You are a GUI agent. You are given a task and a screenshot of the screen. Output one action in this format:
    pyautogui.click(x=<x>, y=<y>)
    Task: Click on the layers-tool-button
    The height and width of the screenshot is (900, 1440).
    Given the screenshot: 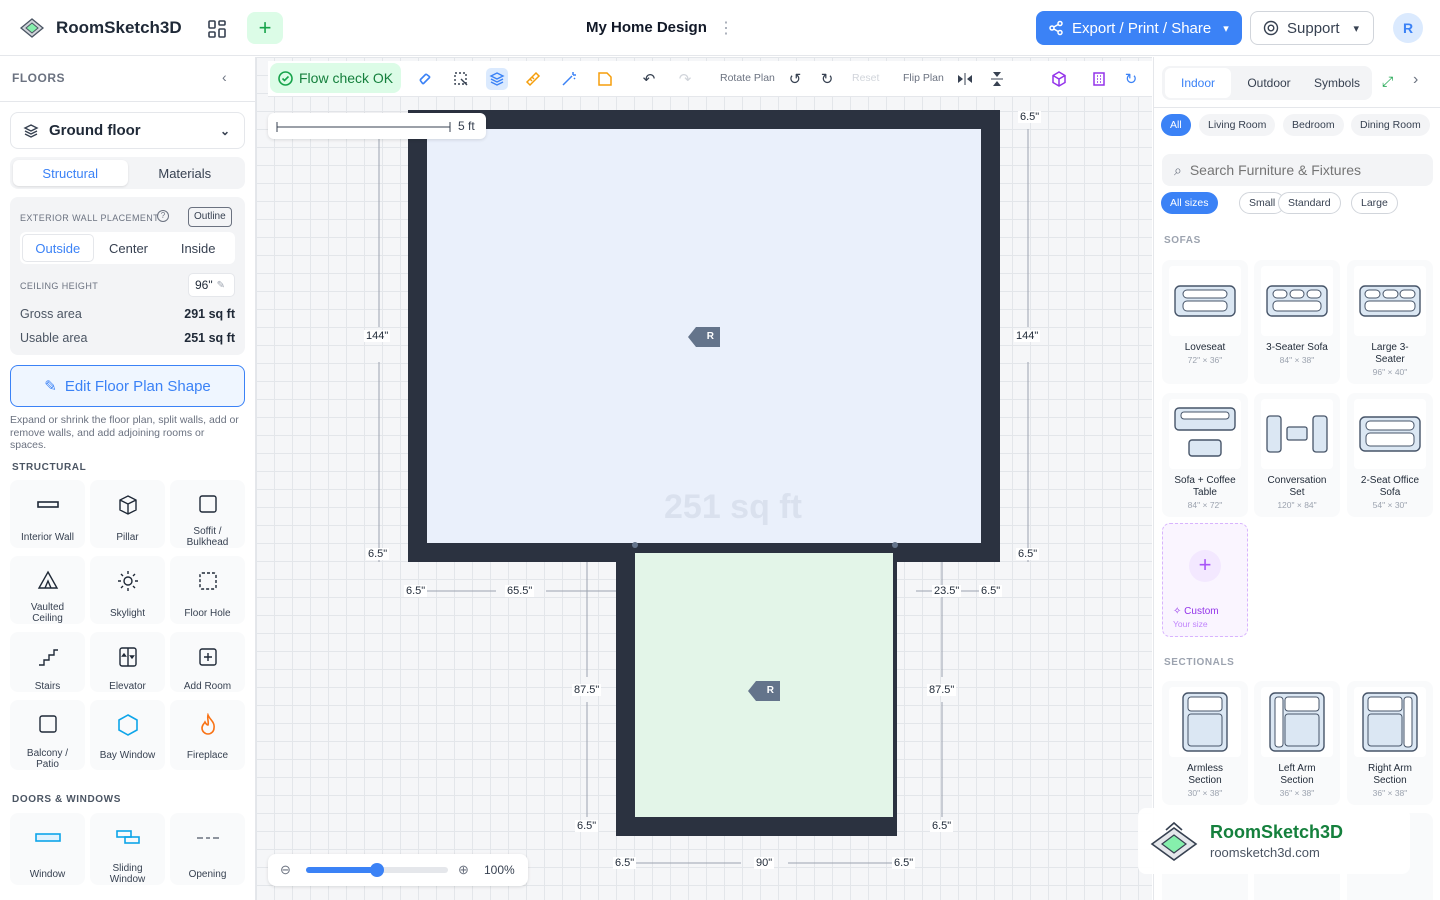 What is the action you would take?
    pyautogui.click(x=497, y=79)
    